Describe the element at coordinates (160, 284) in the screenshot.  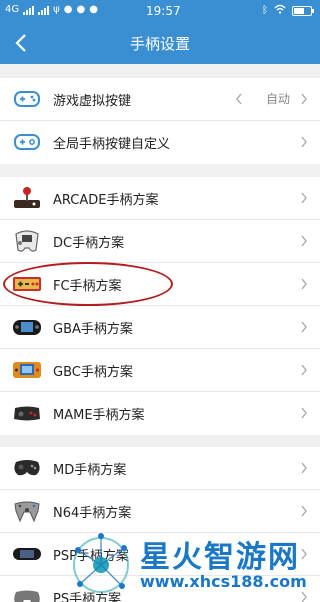
I see `scheme-fc: FC手柄方案` at that location.